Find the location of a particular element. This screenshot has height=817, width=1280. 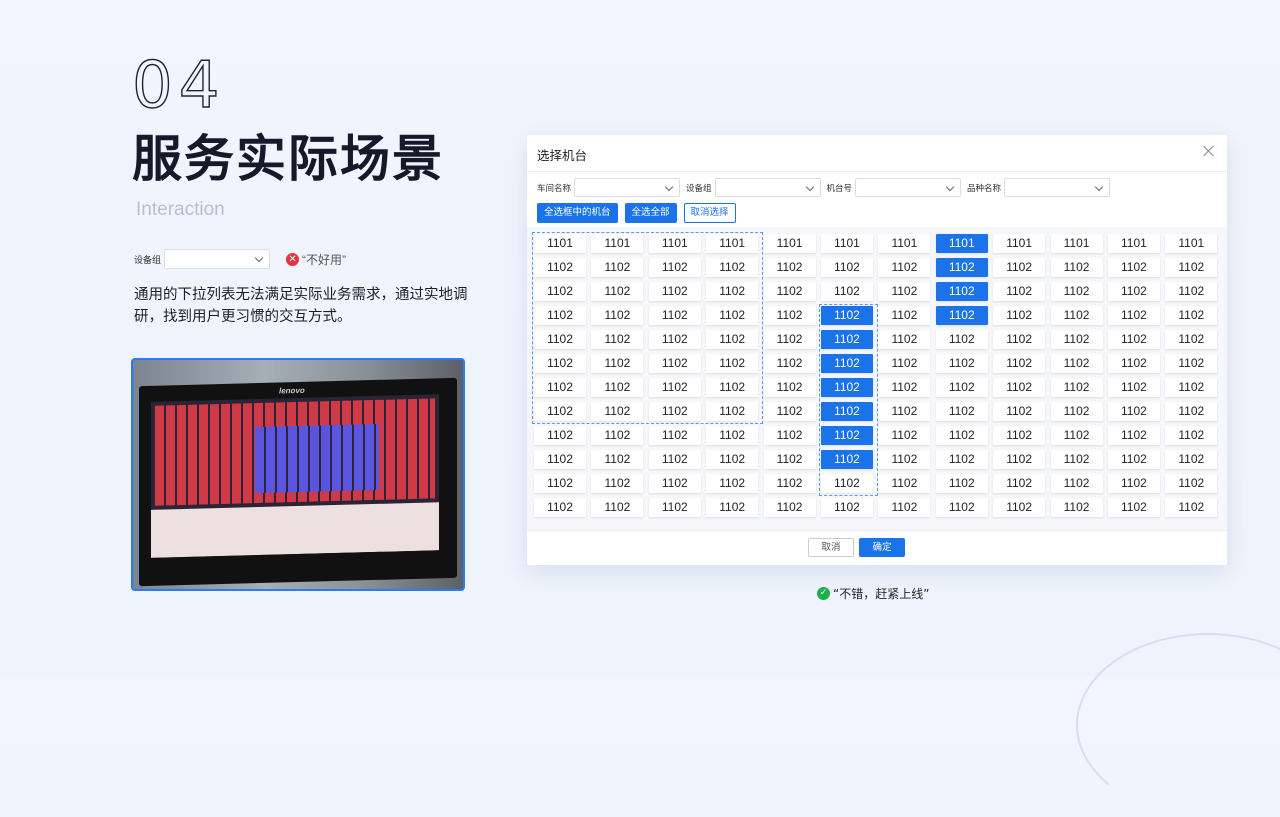

machine-no-select is located at coordinates (908, 187).